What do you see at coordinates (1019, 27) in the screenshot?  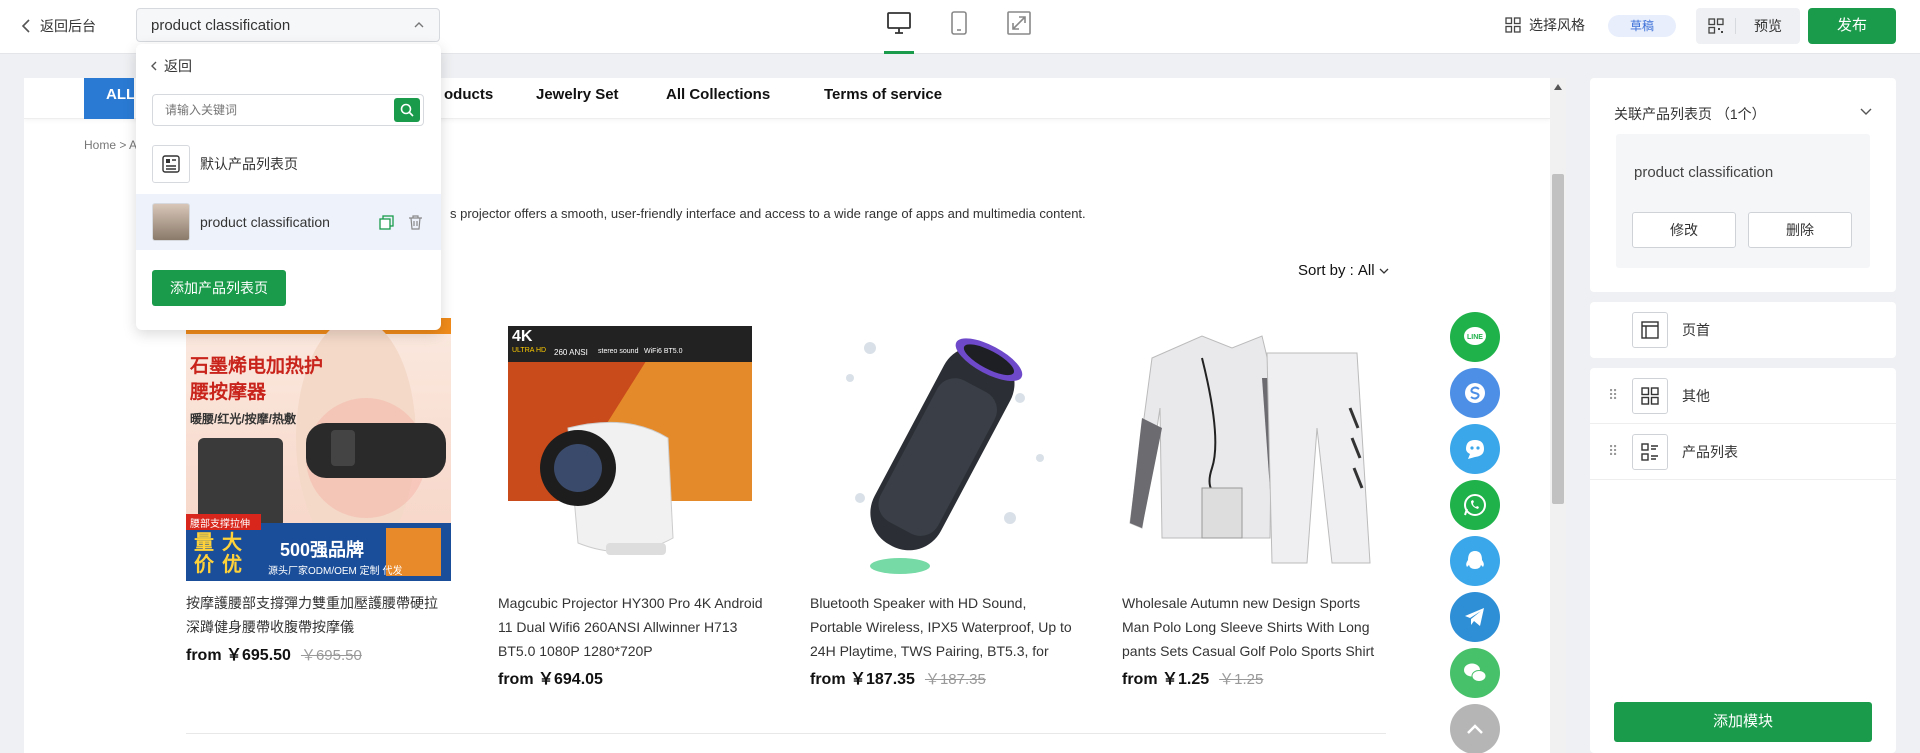 I see `fullscreen-button` at bounding box center [1019, 27].